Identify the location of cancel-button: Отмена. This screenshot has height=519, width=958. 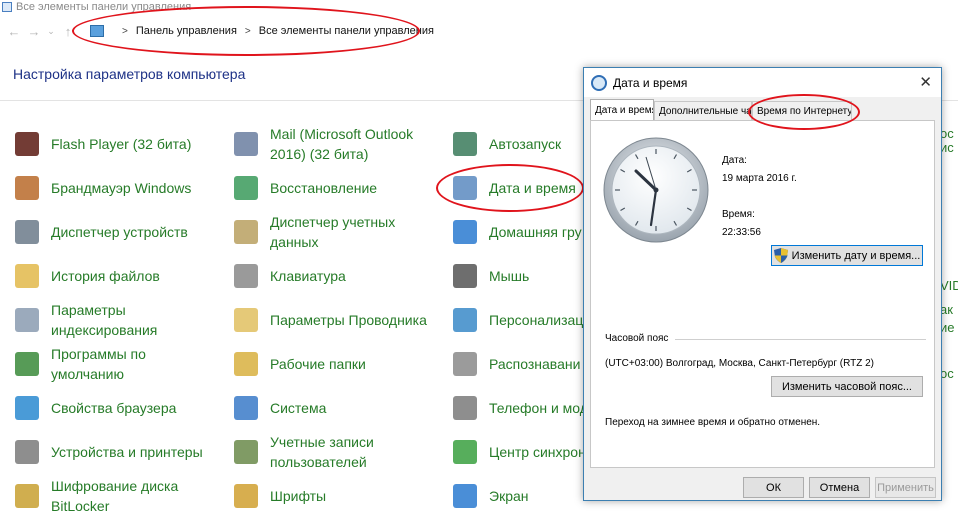
(839, 487).